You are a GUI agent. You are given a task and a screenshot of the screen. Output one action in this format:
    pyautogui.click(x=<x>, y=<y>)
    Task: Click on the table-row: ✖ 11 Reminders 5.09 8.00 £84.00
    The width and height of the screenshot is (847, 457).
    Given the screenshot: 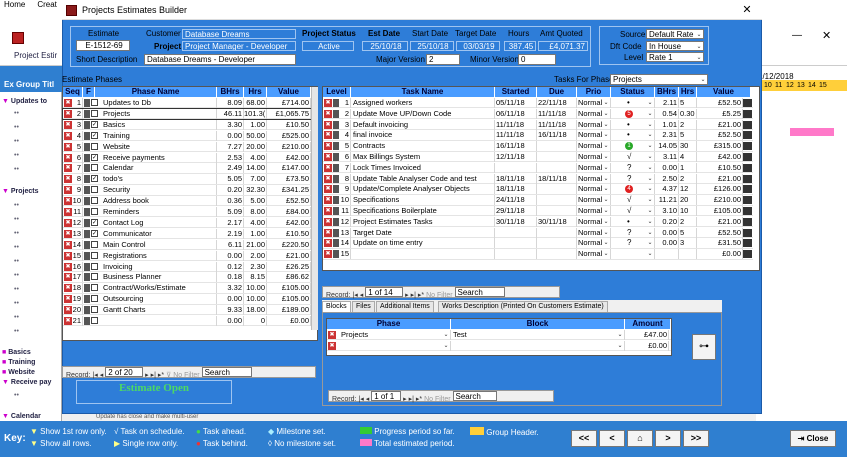 What is the action you would take?
    pyautogui.click(x=187, y=212)
    